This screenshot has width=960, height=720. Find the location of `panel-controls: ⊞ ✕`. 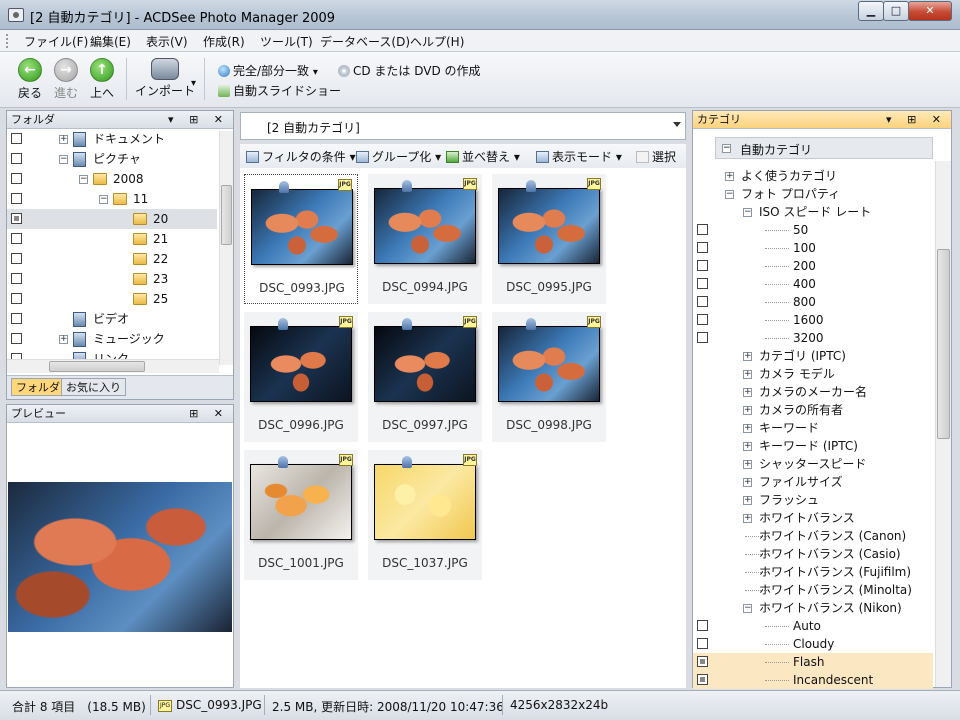

panel-controls: ⊞ ✕ is located at coordinates (209, 413).